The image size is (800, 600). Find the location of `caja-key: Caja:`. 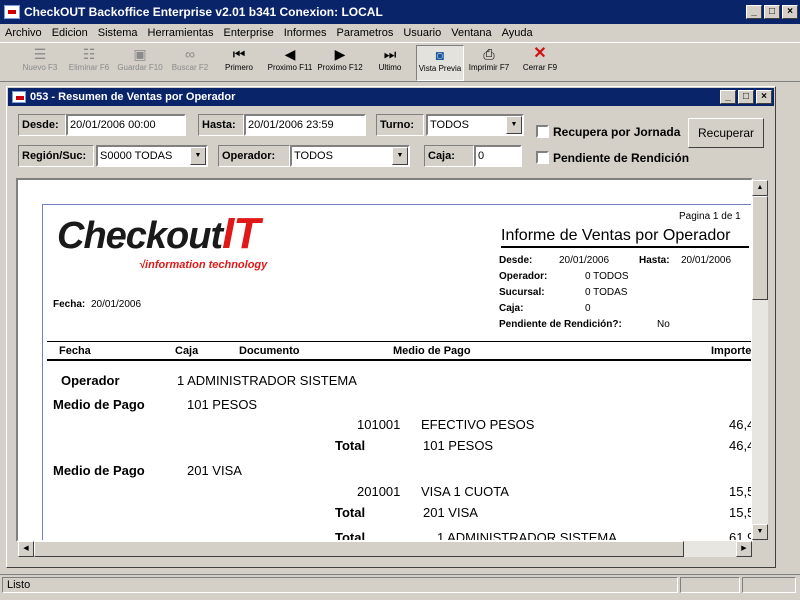

caja-key: Caja: is located at coordinates (511, 308).